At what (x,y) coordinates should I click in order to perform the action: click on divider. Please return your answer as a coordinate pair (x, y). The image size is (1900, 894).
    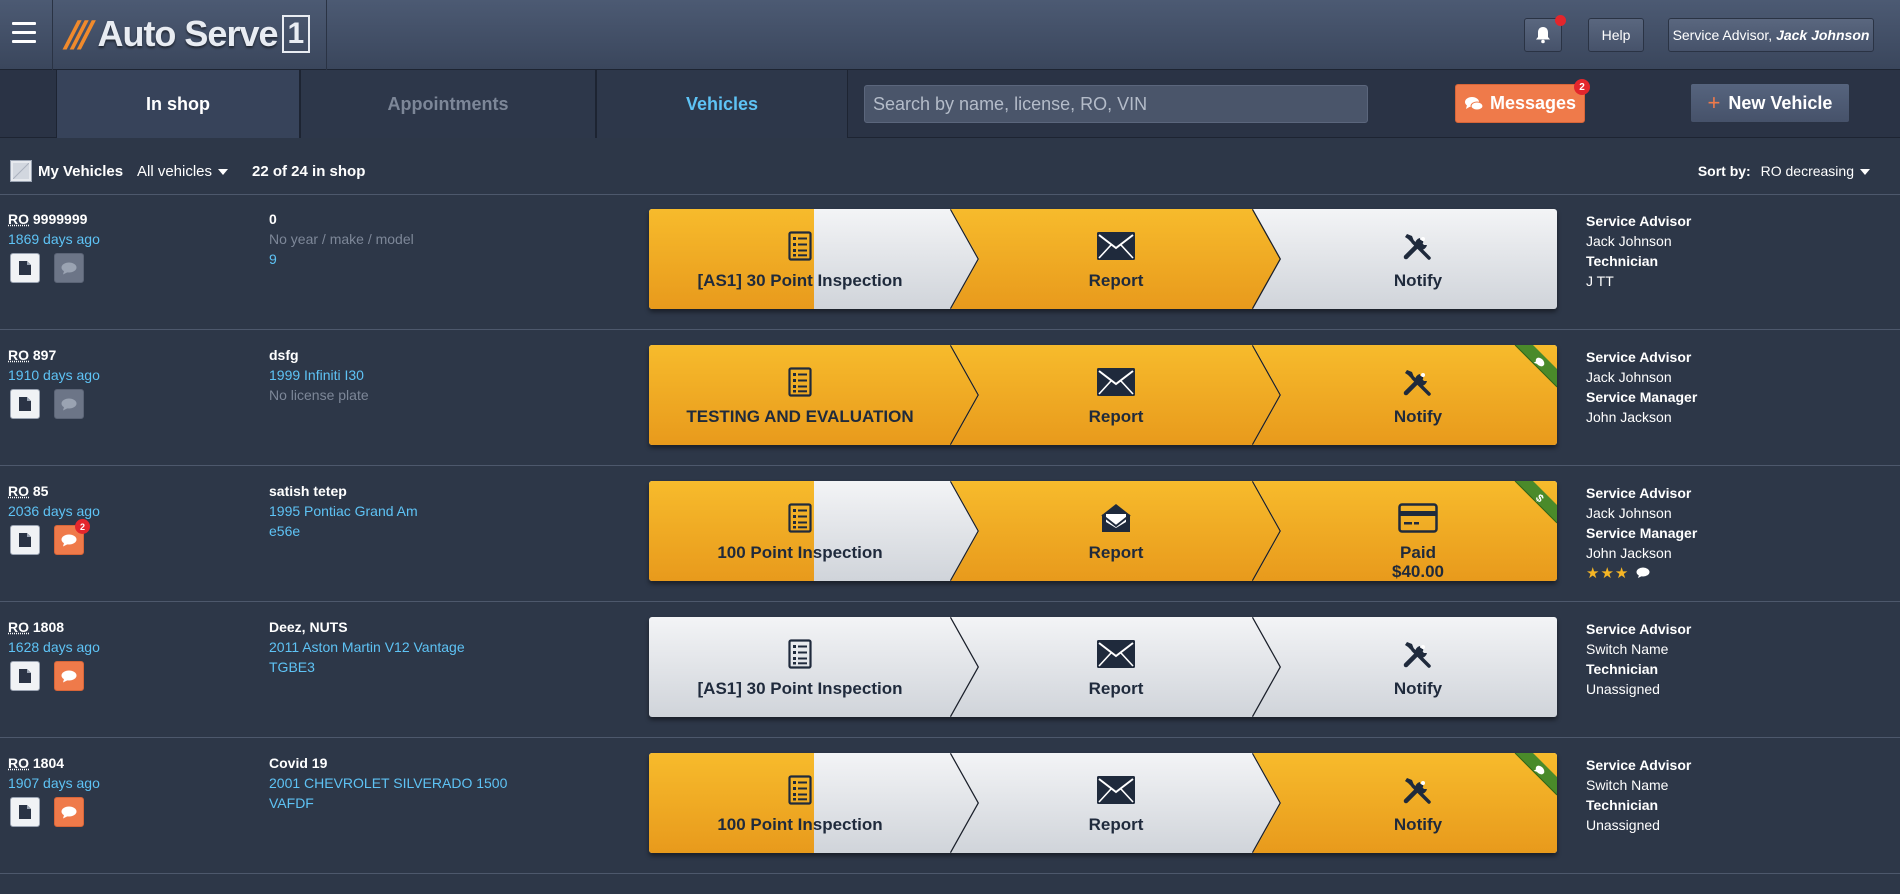
    Looking at the image, I should click on (326, 35).